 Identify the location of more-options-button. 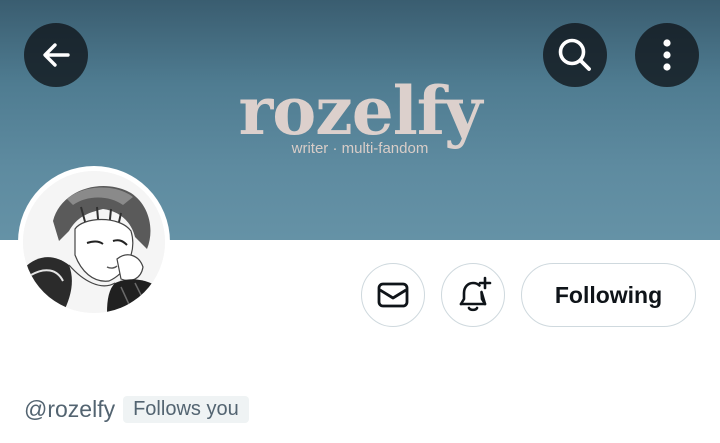
(667, 55).